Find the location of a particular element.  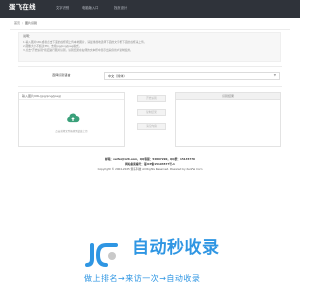

instructions-title: 说明： is located at coordinates (28, 36).